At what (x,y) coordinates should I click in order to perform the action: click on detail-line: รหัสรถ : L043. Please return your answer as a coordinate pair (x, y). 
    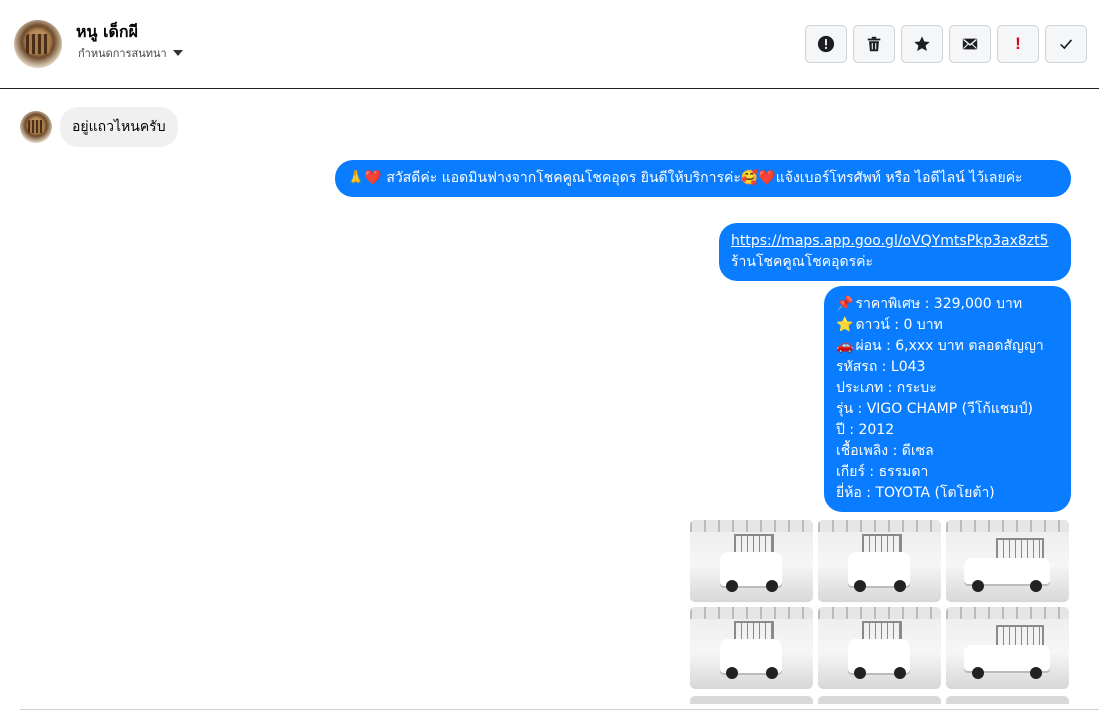
    Looking at the image, I should click on (947, 367).